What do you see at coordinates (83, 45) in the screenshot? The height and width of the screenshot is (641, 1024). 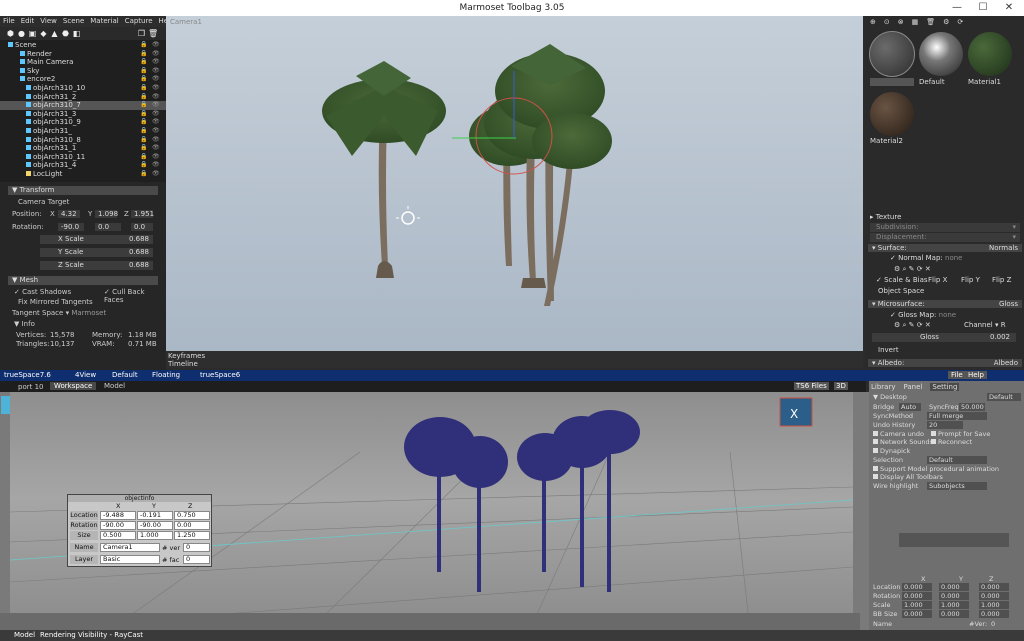 I see `scene-tree-item: Scene 🔒 👁` at bounding box center [83, 45].